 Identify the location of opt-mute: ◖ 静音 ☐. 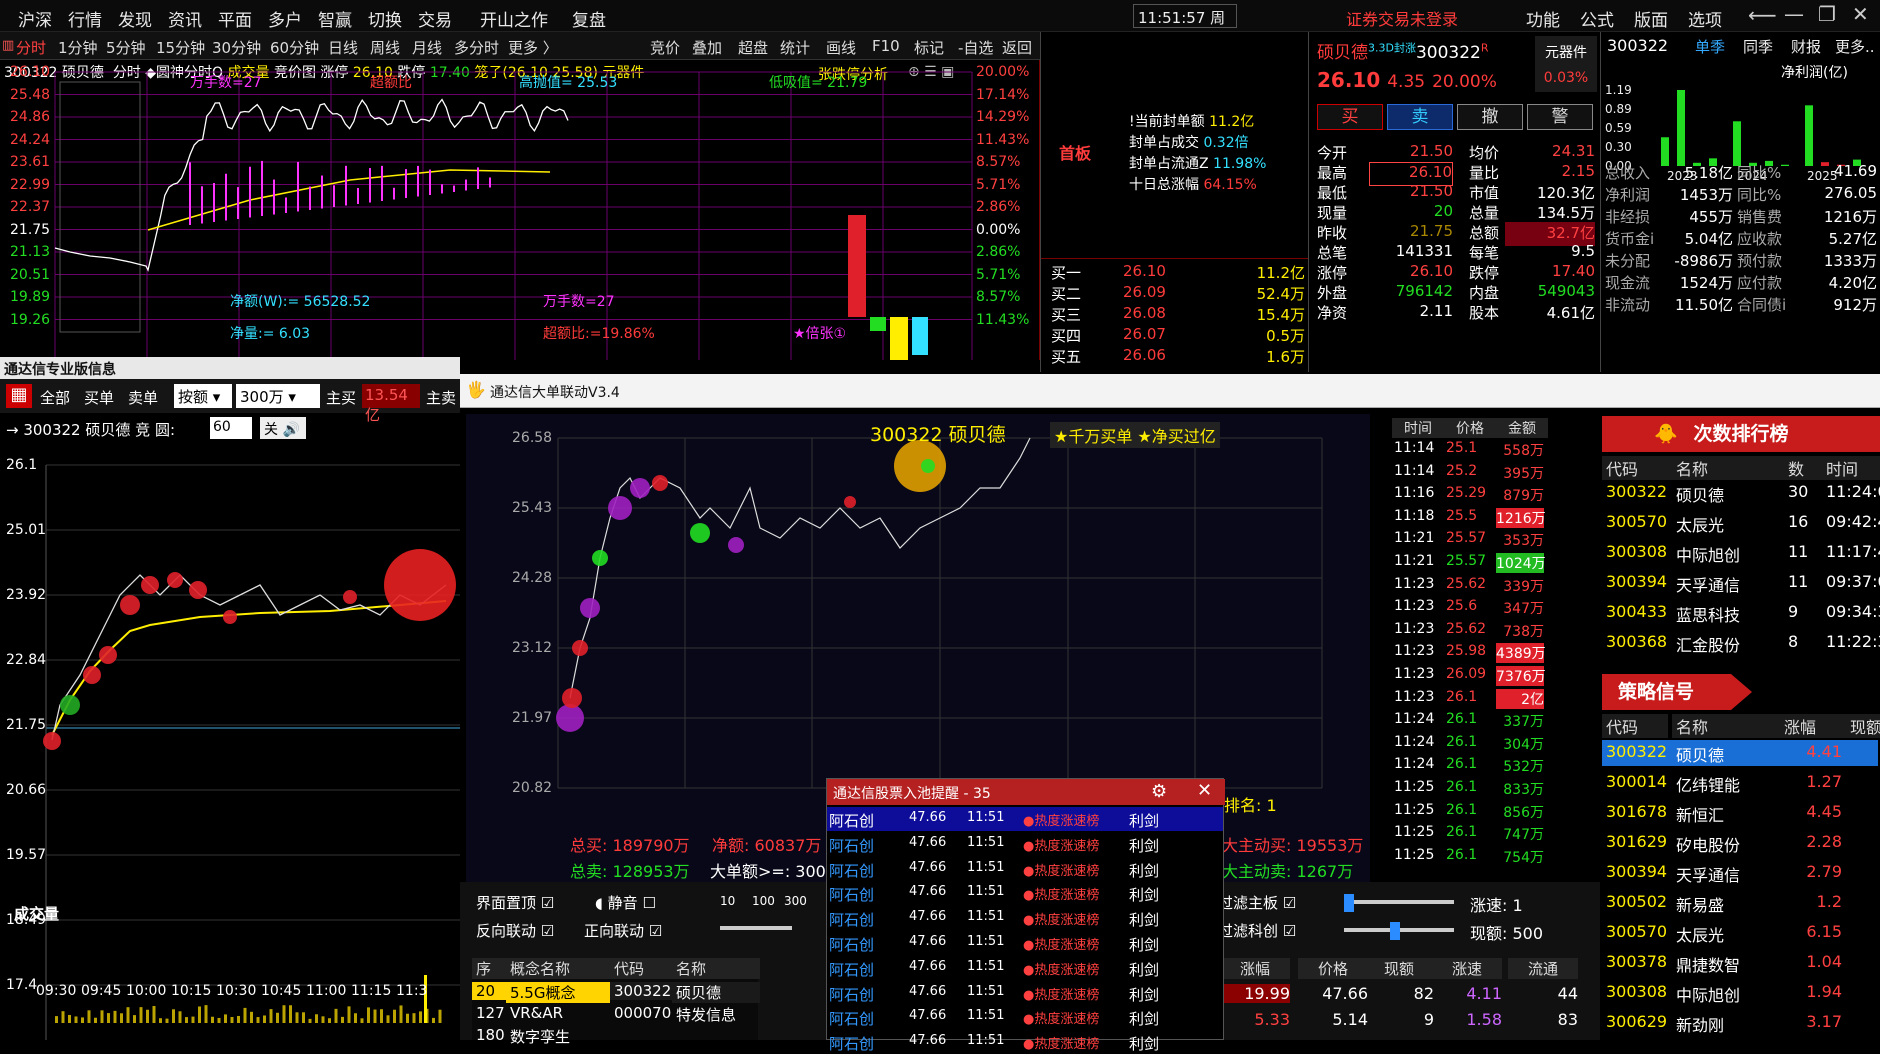
(625, 902).